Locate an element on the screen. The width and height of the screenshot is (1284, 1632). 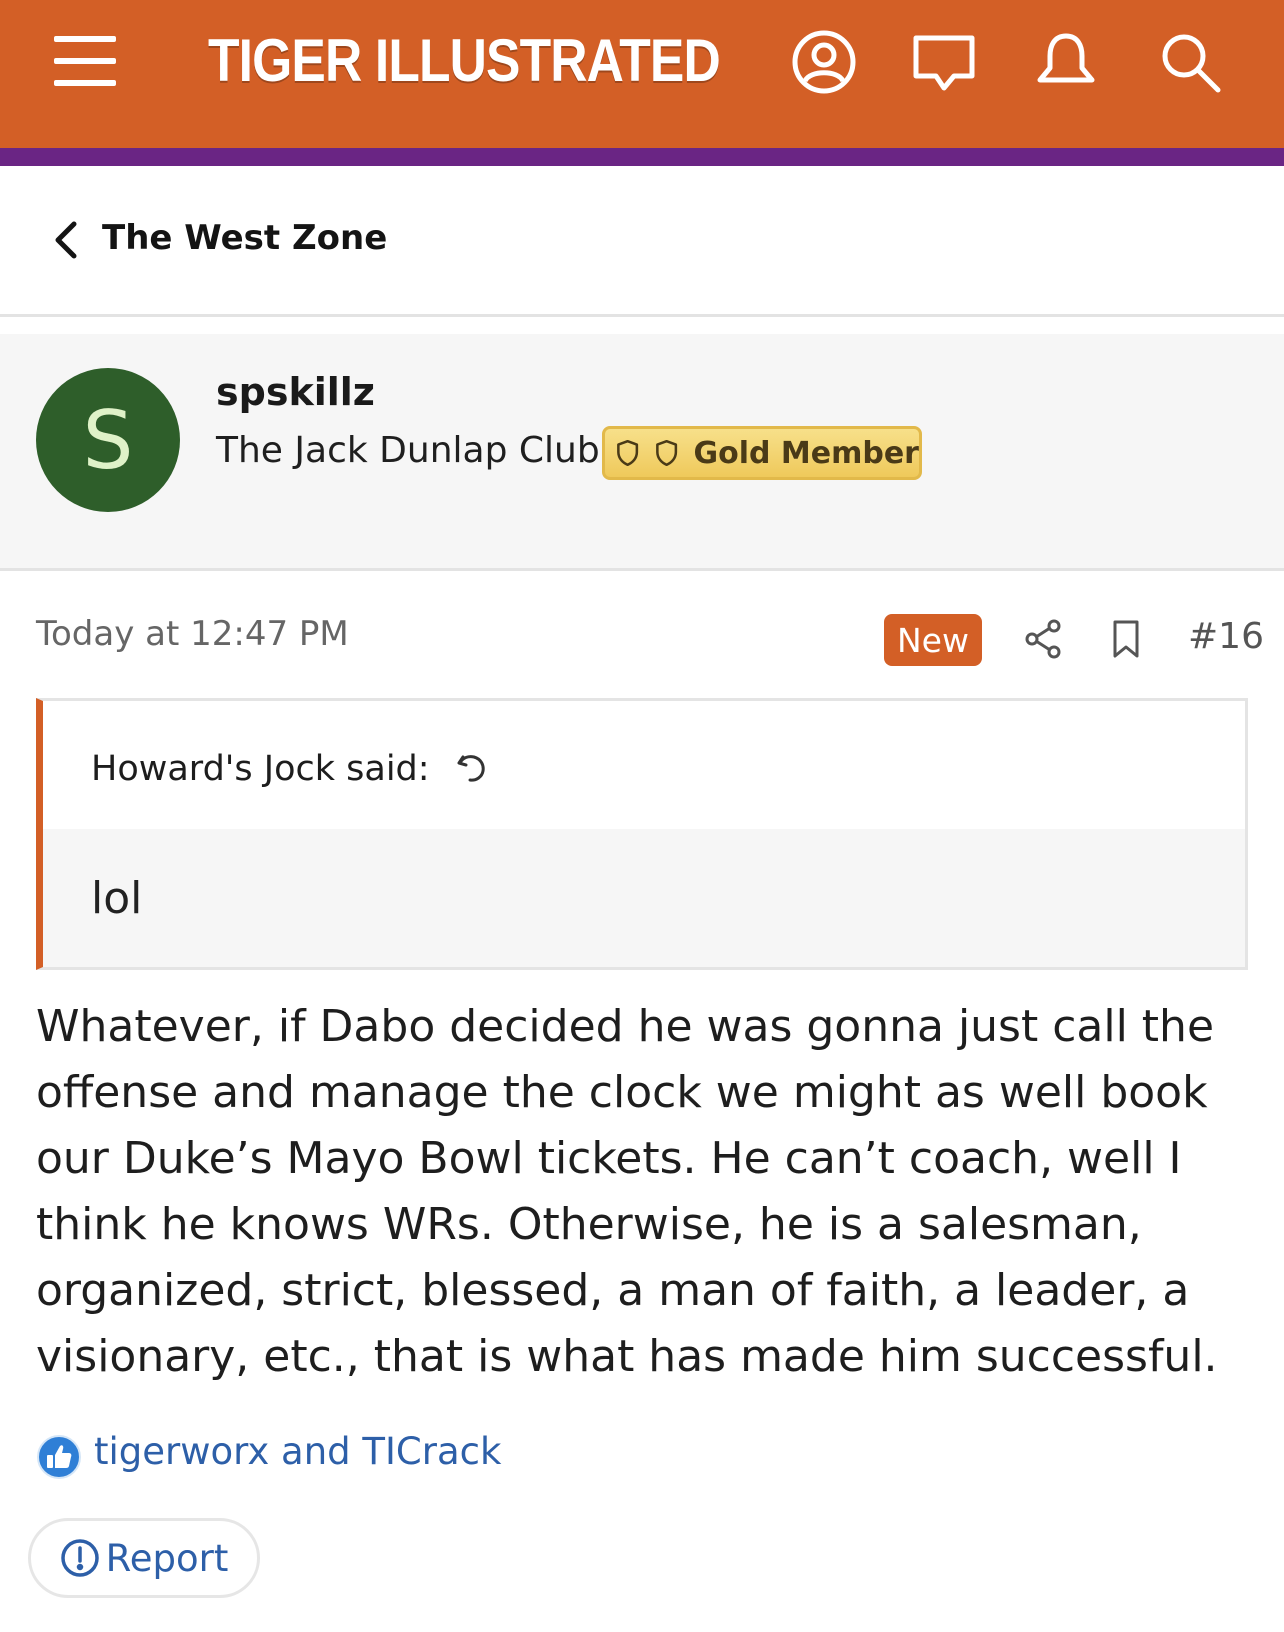
quote-text: lol is located at coordinates (117, 898).